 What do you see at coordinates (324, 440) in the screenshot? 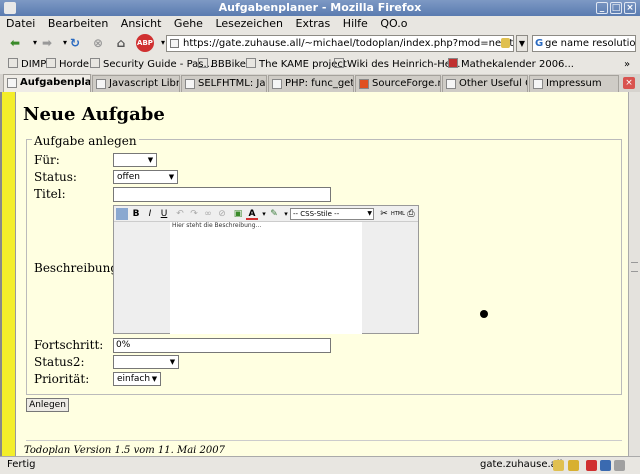
I see `footer-divider` at bounding box center [324, 440].